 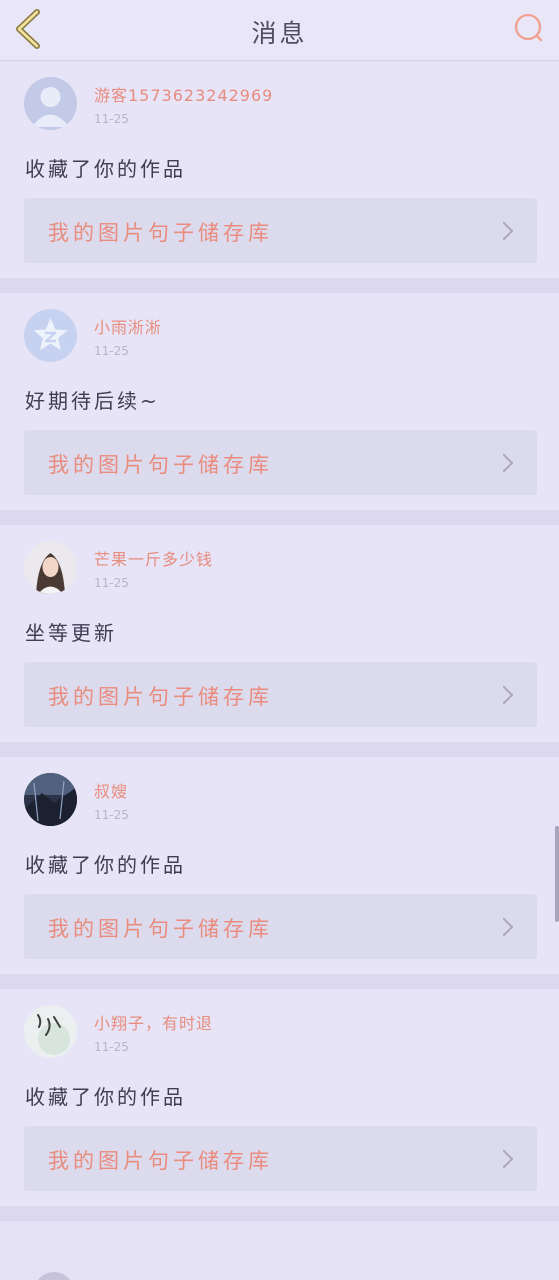 I want to click on page-title: 消息, so click(x=279, y=33).